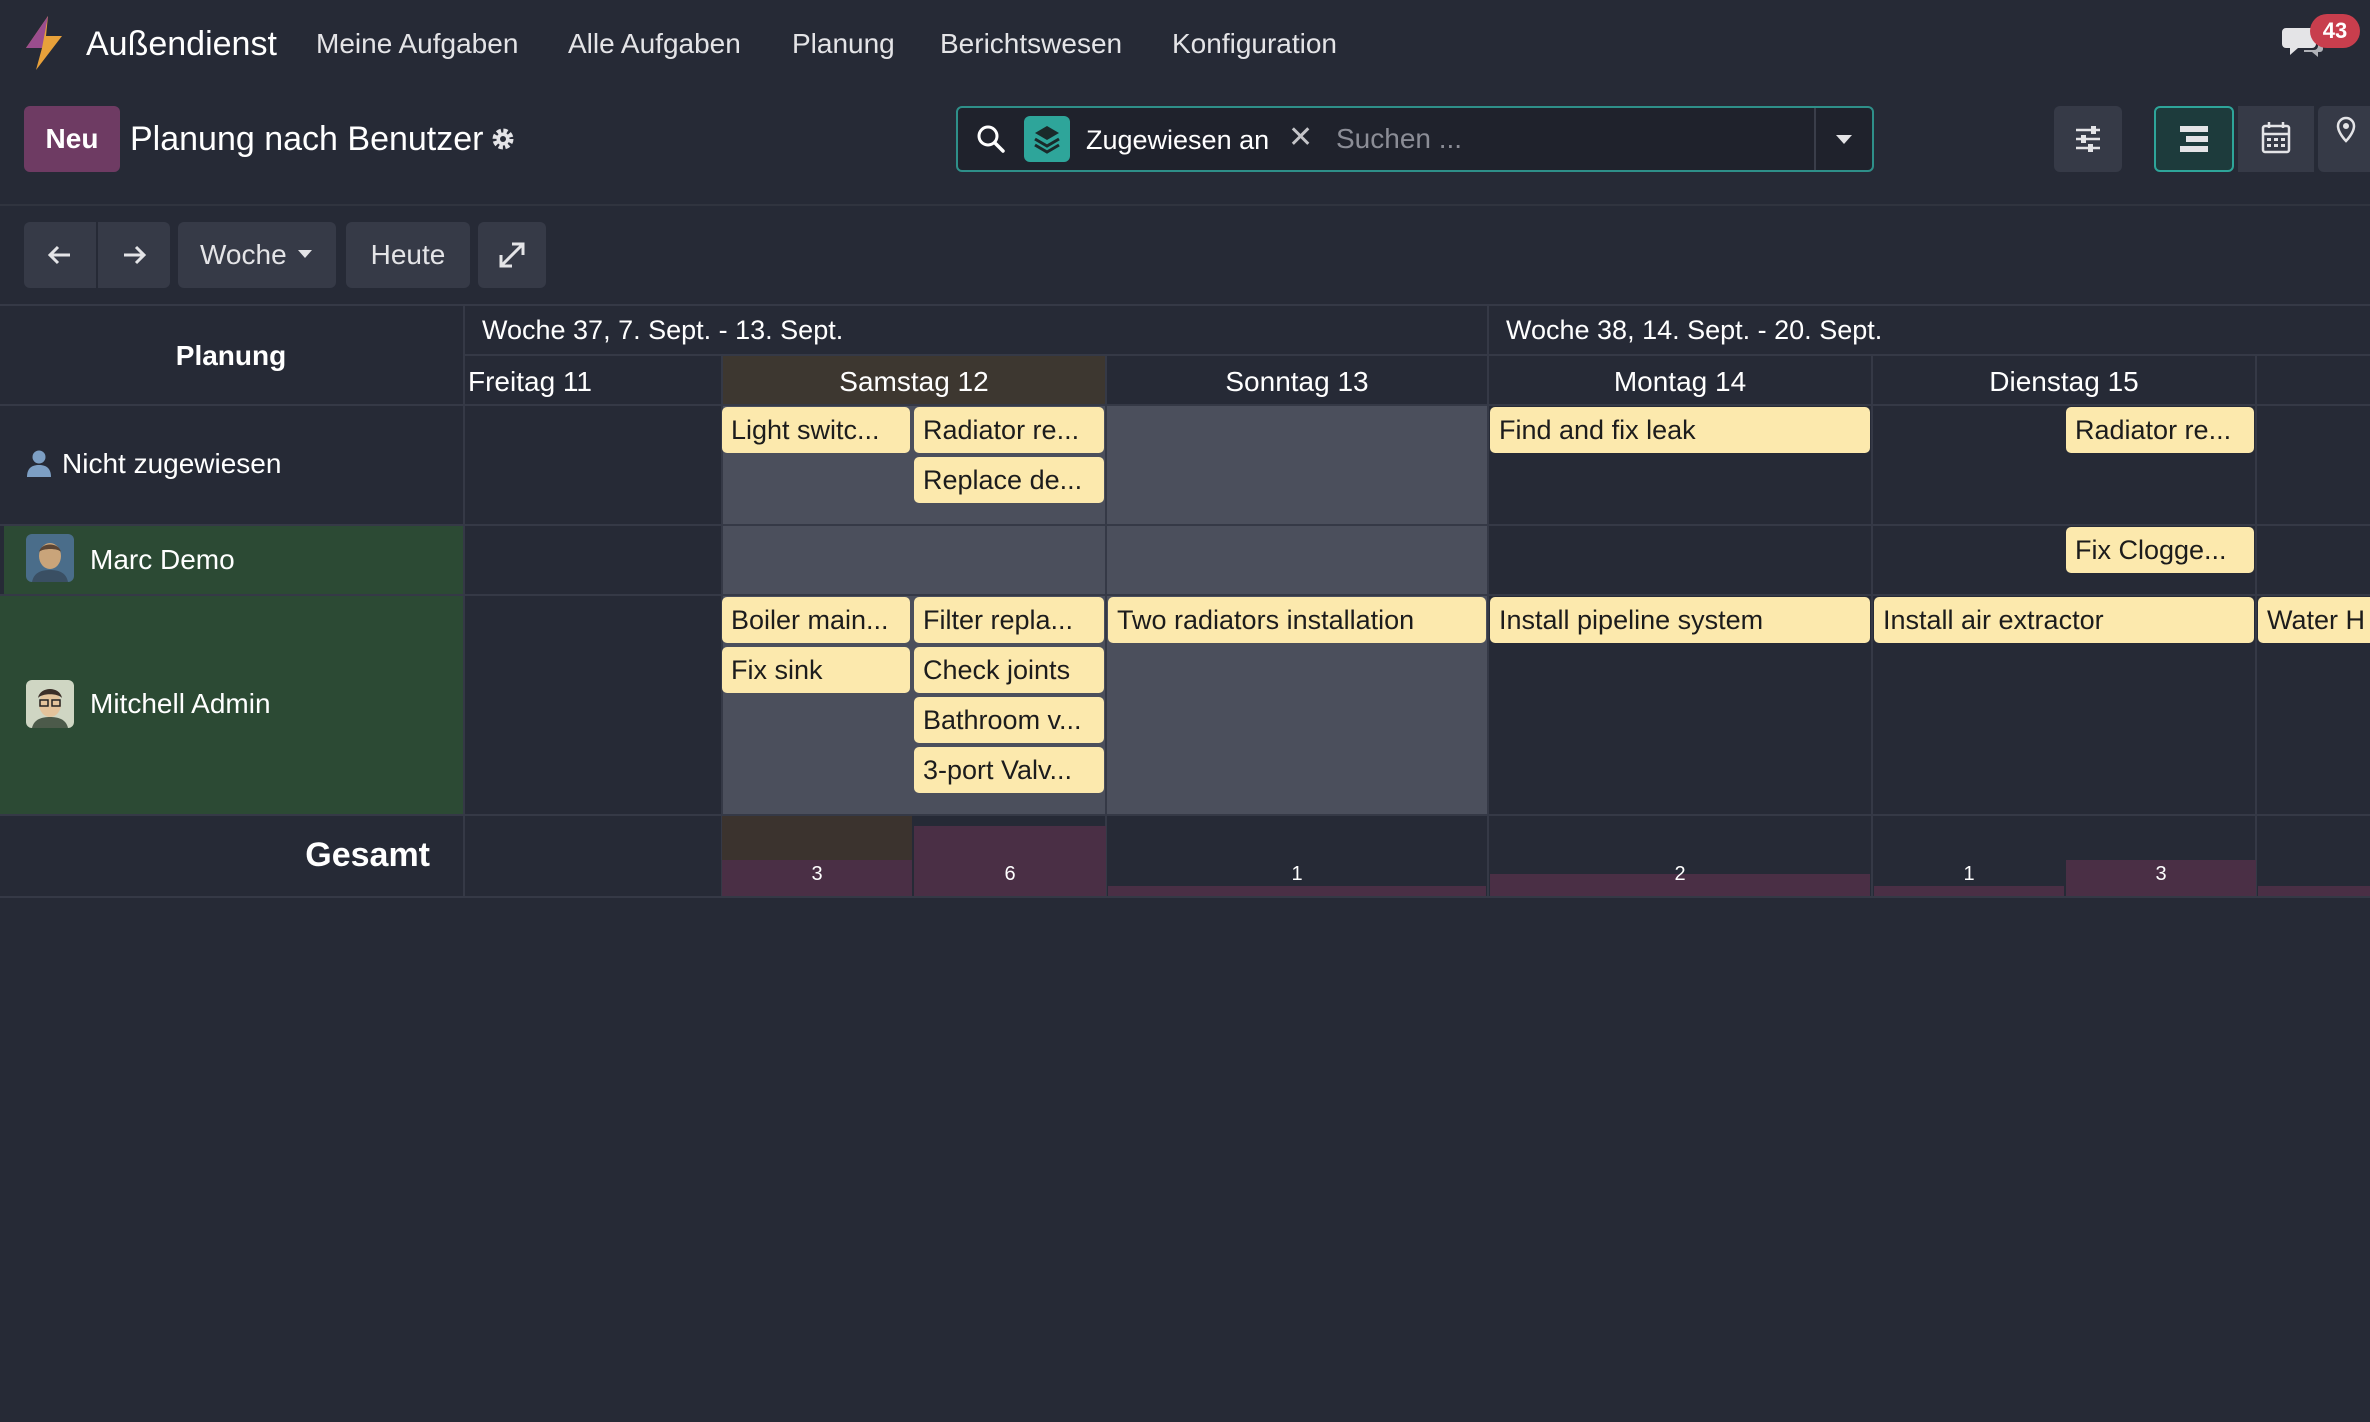  What do you see at coordinates (39, 463) in the screenshot?
I see `user-icon` at bounding box center [39, 463].